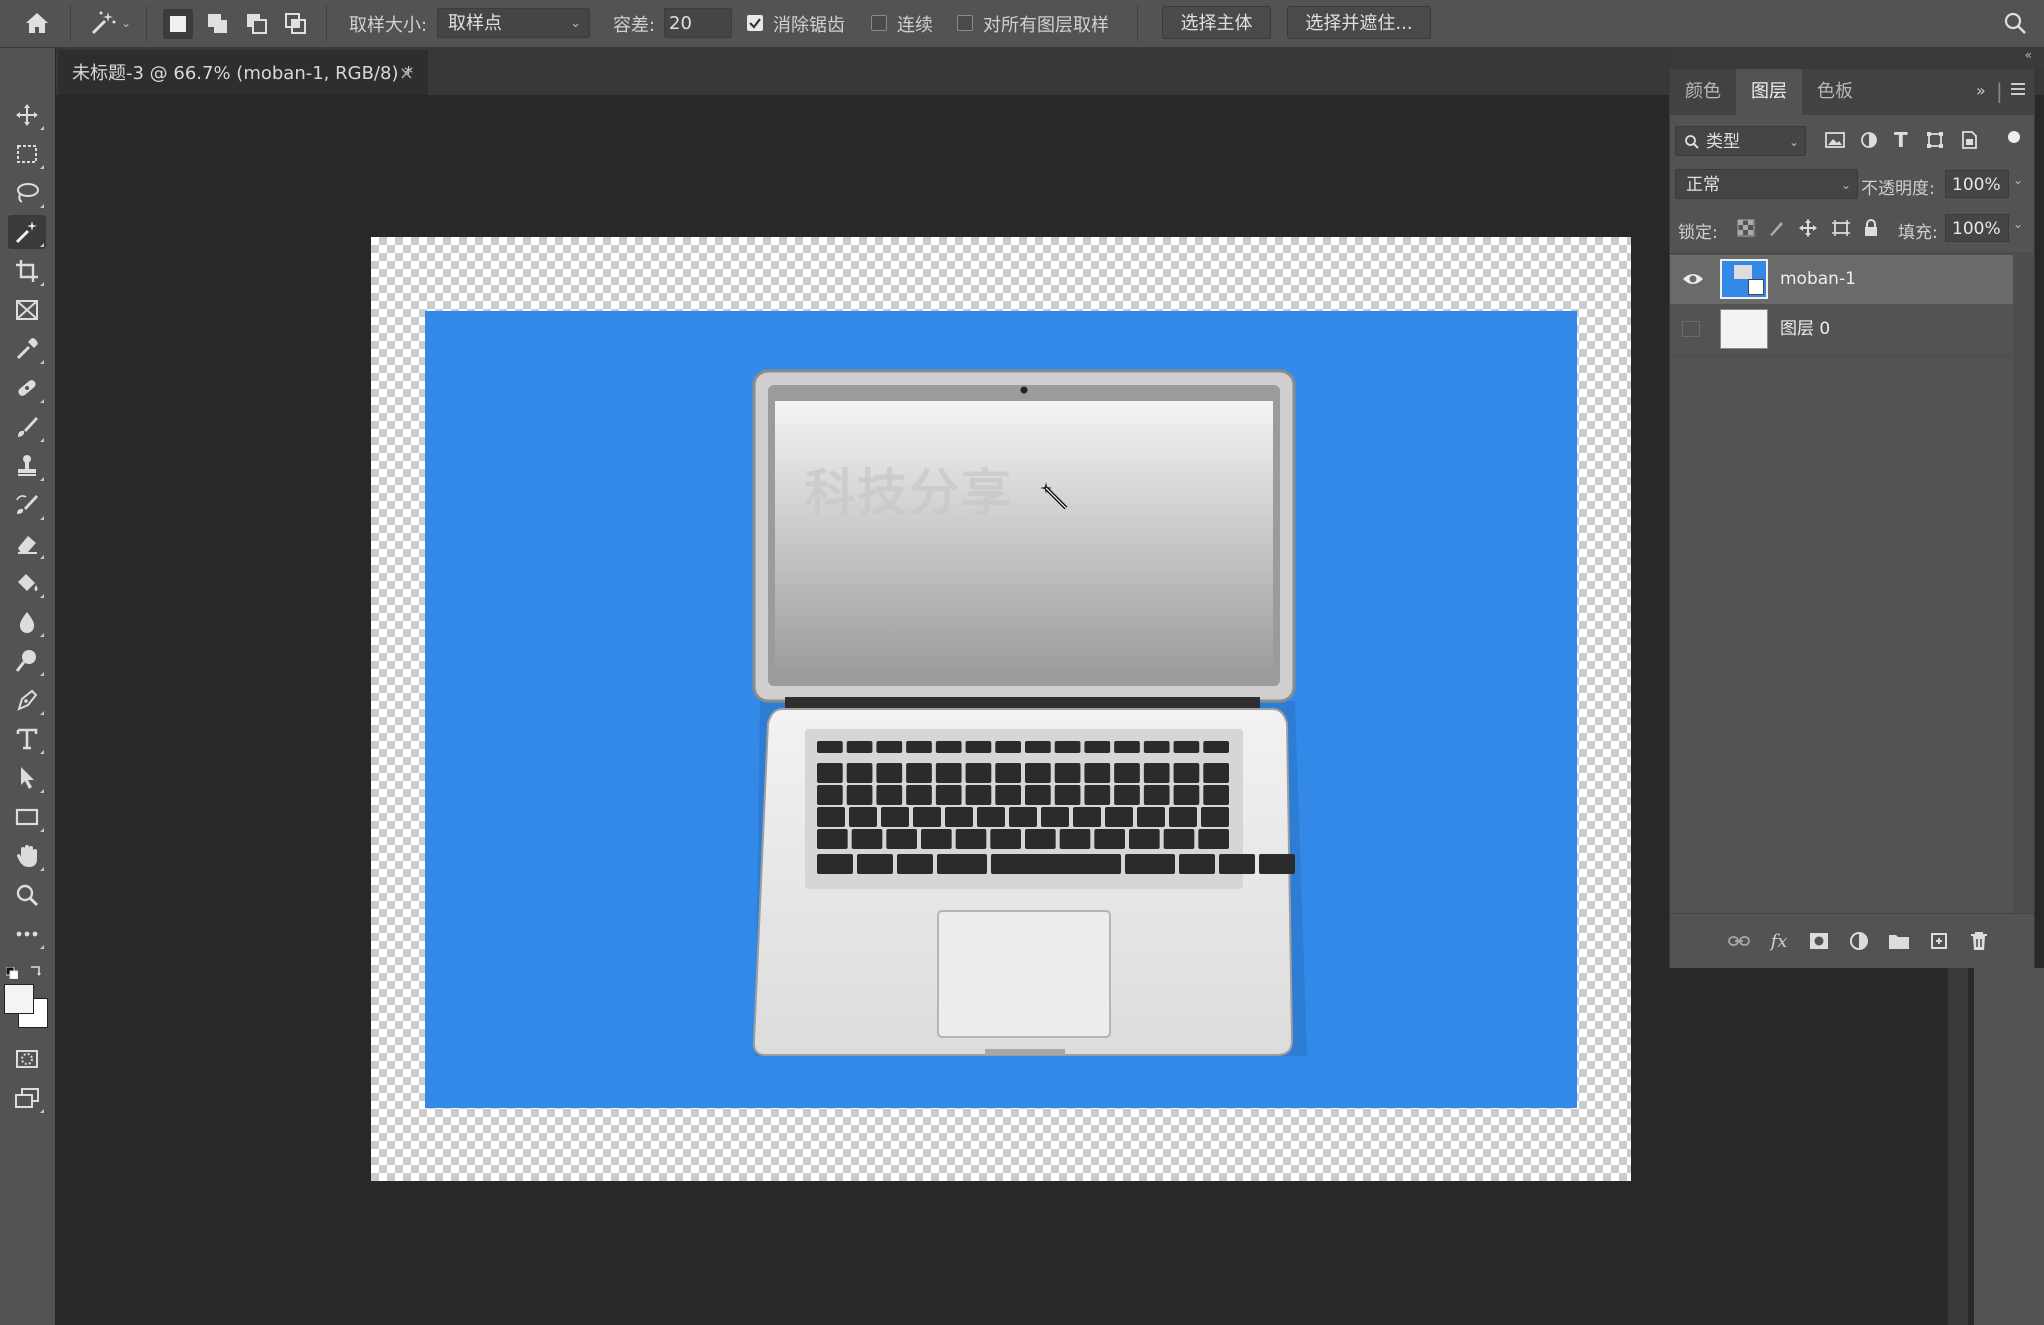 The height and width of the screenshot is (1325, 2044). Describe the element at coordinates (1981, 90) in the screenshot. I see `expand-panel-icon: »` at that location.